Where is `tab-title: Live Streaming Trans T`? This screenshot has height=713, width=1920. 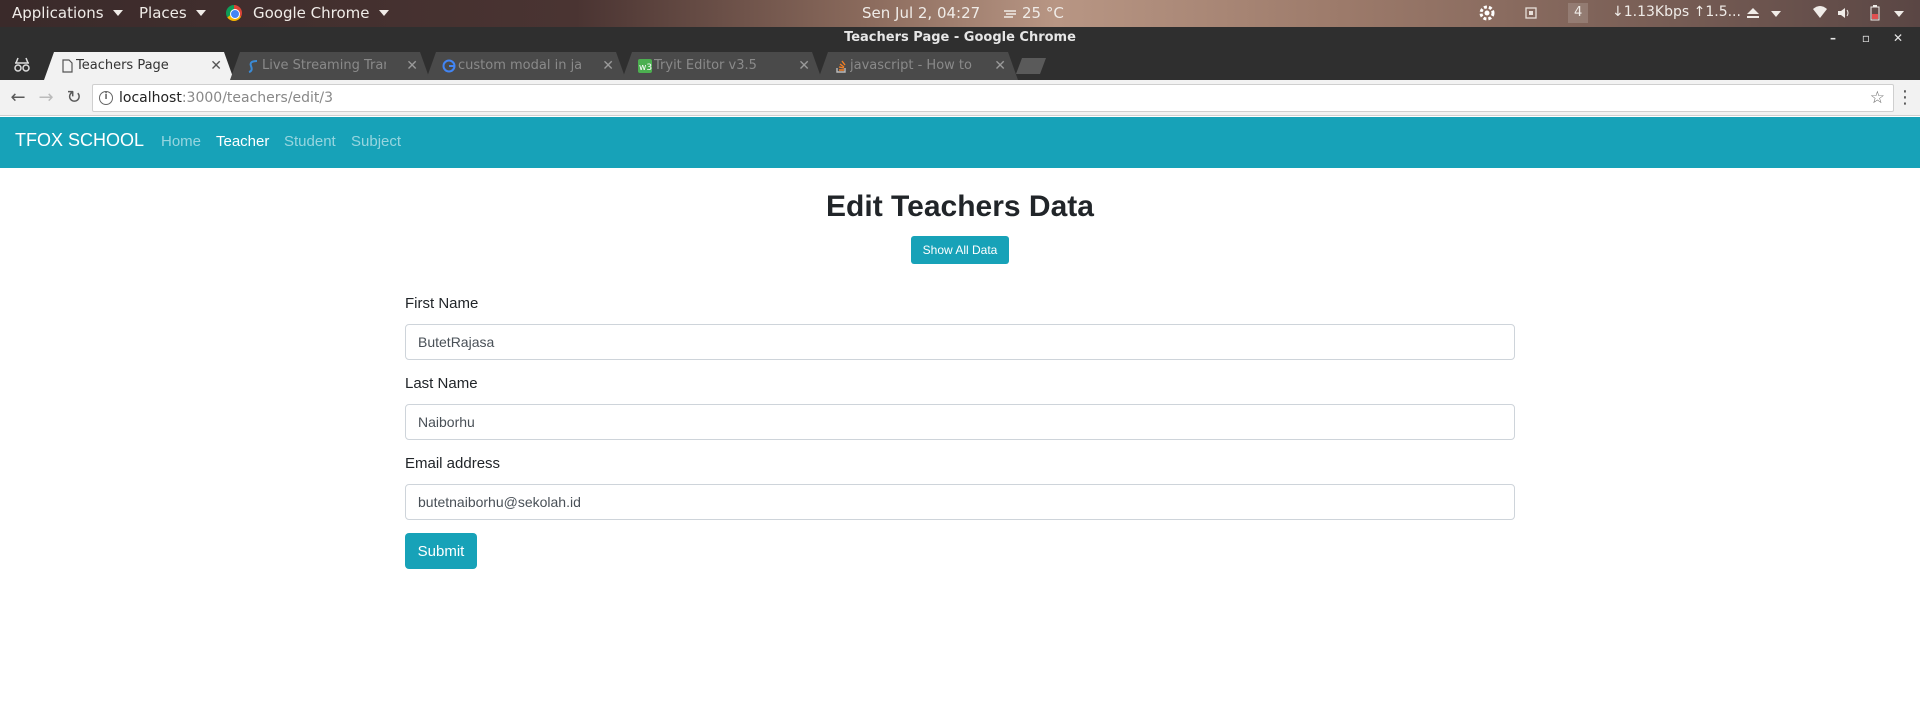
tab-title: Live Streaming Trans T is located at coordinates (323, 65).